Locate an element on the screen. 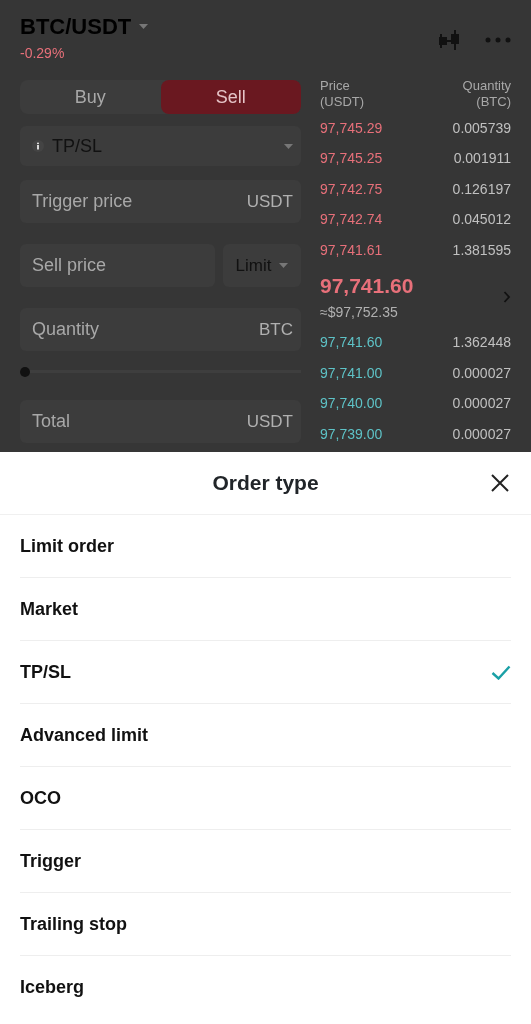  order-type-option: Advanced limit is located at coordinates (265, 735).